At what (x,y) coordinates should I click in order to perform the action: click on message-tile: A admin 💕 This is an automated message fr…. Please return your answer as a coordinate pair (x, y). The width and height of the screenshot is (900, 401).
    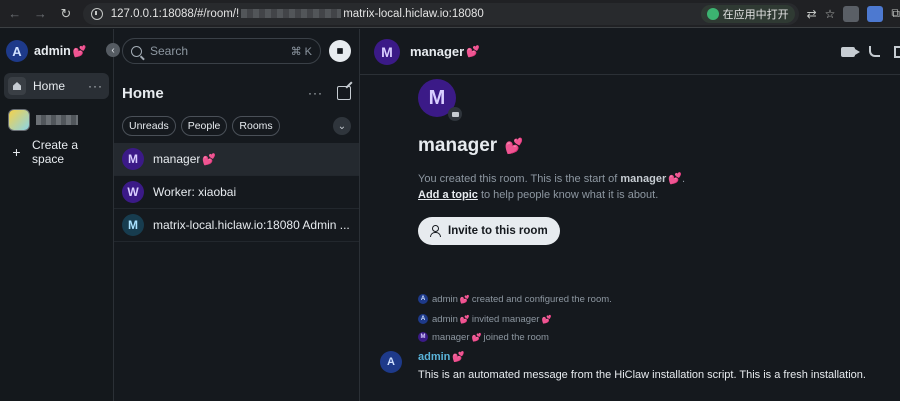
    Looking at the image, I should click on (623, 366).